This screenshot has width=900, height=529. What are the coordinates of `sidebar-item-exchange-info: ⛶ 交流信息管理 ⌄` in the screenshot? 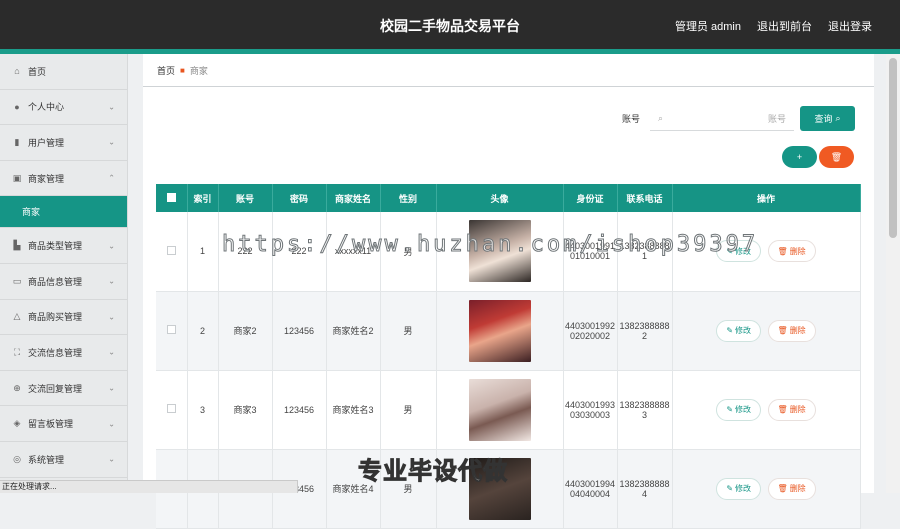 It's located at (63, 353).